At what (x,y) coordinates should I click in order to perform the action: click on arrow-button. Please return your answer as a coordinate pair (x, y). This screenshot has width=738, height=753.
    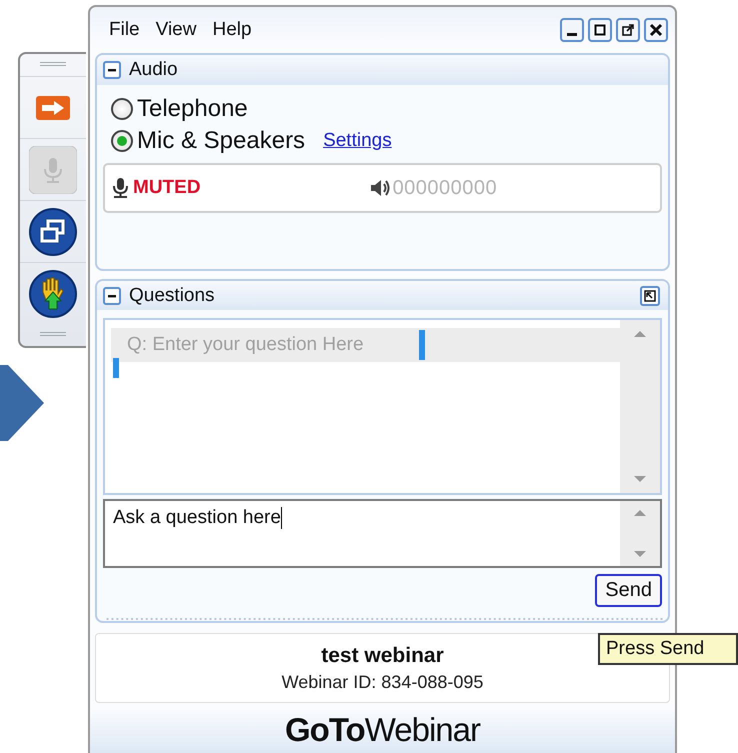
    Looking at the image, I should click on (53, 108).